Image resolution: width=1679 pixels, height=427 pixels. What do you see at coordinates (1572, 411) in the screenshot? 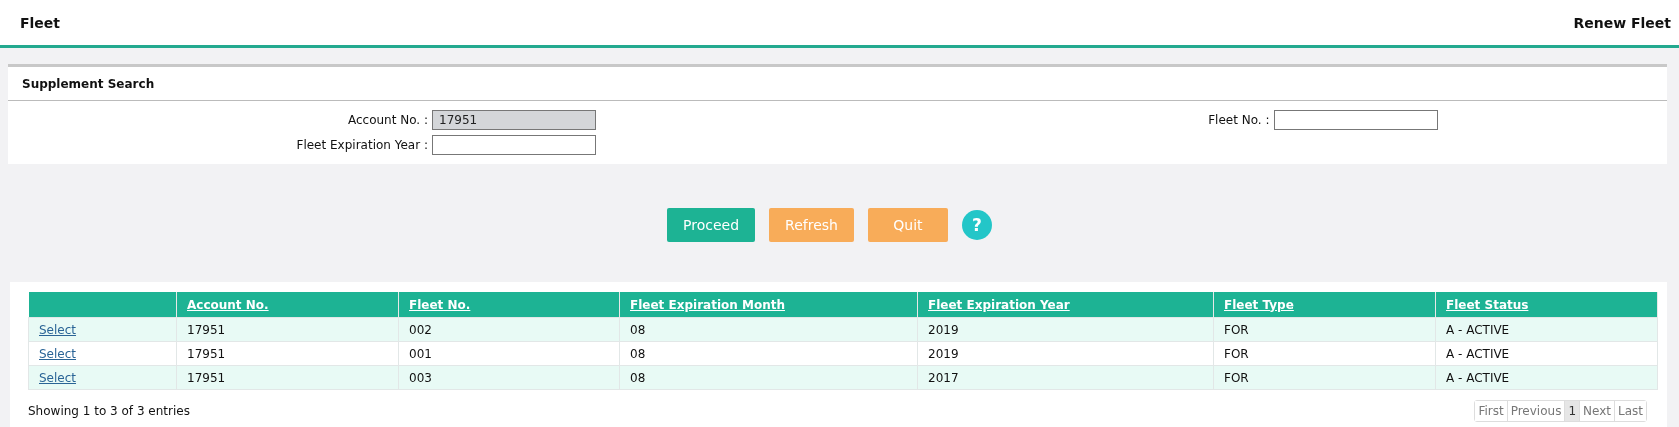
I see `page-button: 1` at bounding box center [1572, 411].